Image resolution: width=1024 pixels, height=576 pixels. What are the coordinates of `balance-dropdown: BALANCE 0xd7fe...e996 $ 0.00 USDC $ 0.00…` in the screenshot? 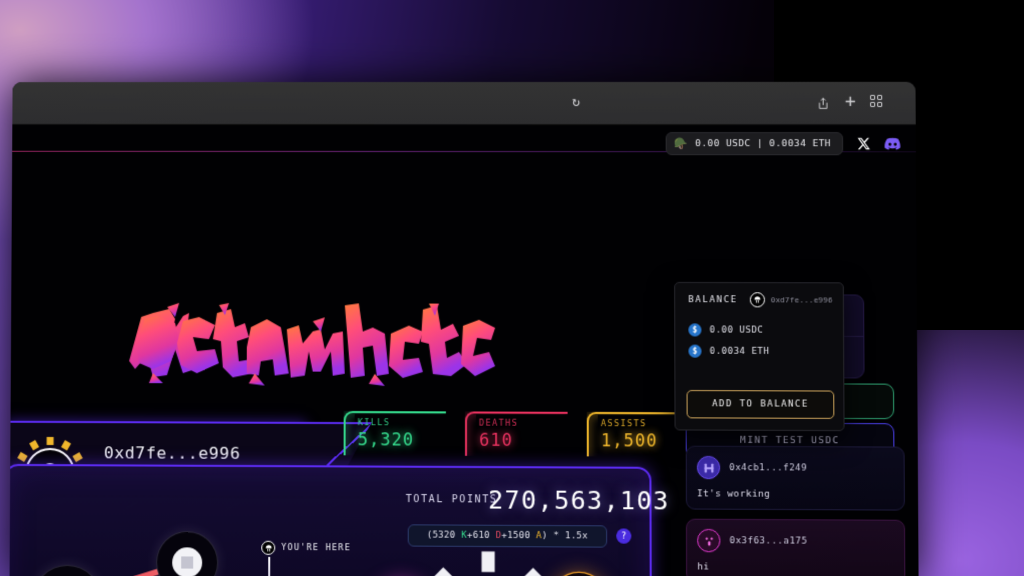 It's located at (759, 356).